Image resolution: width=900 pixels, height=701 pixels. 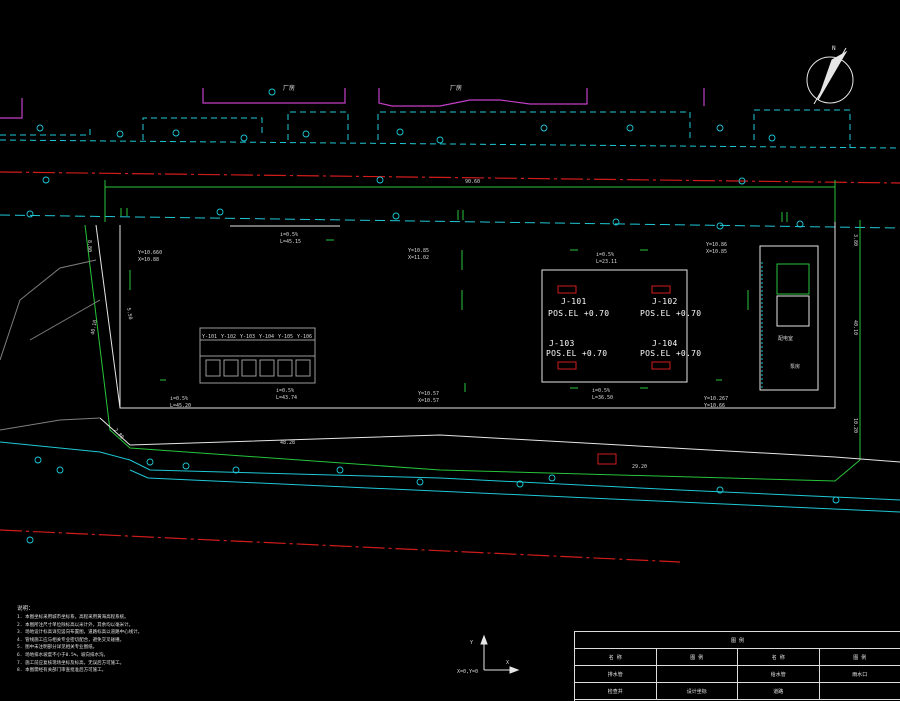 What do you see at coordinates (94, 327) in the screenshot?
I see `dim-left-side: 40.10` at bounding box center [94, 327].